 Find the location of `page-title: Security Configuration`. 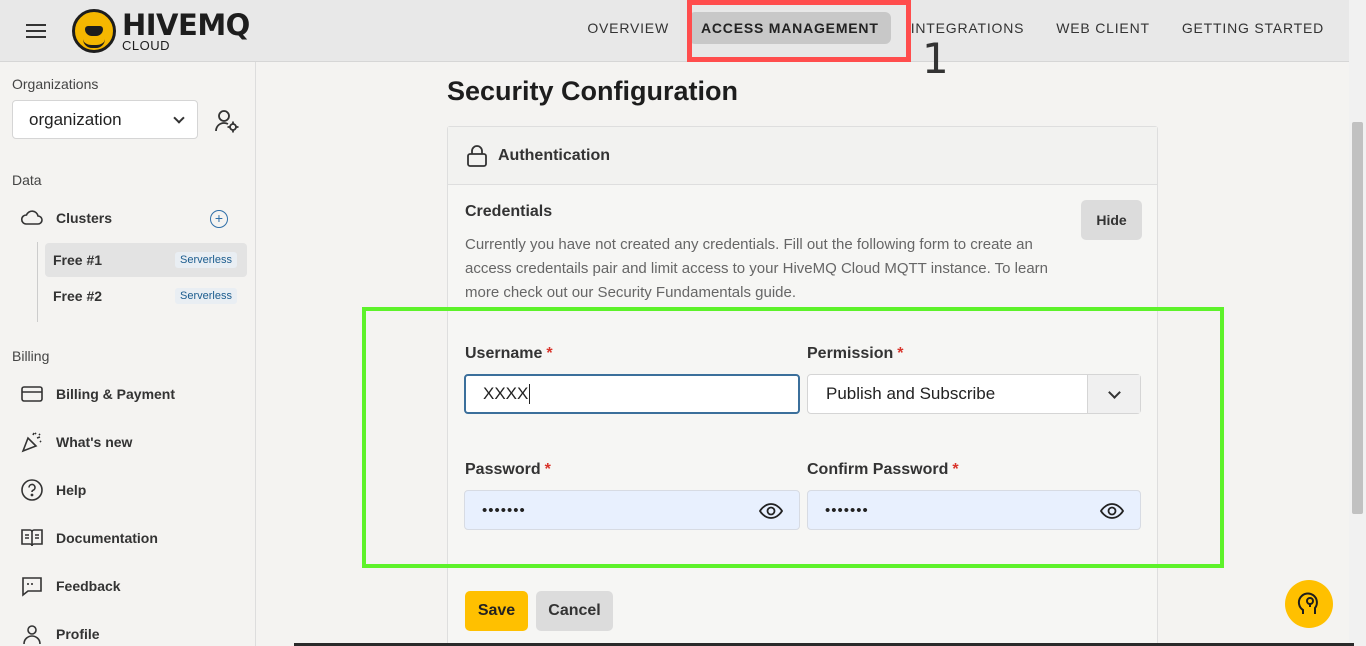

page-title: Security Configuration is located at coordinates (593, 91).